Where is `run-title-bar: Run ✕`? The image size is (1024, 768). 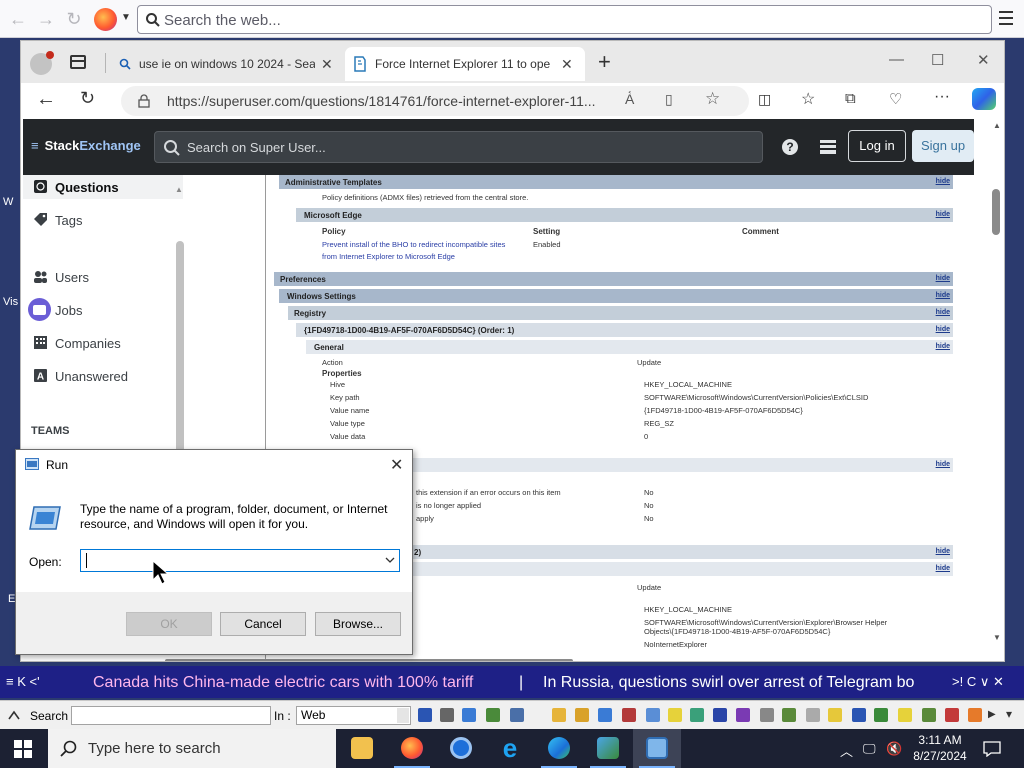
run-title-bar: Run ✕ is located at coordinates (214, 465).